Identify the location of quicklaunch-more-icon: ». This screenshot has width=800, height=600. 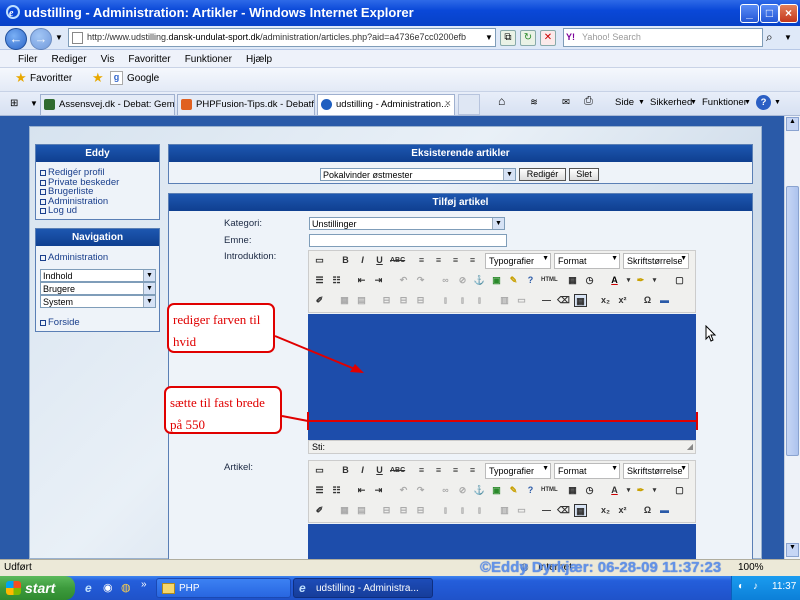
(144, 584).